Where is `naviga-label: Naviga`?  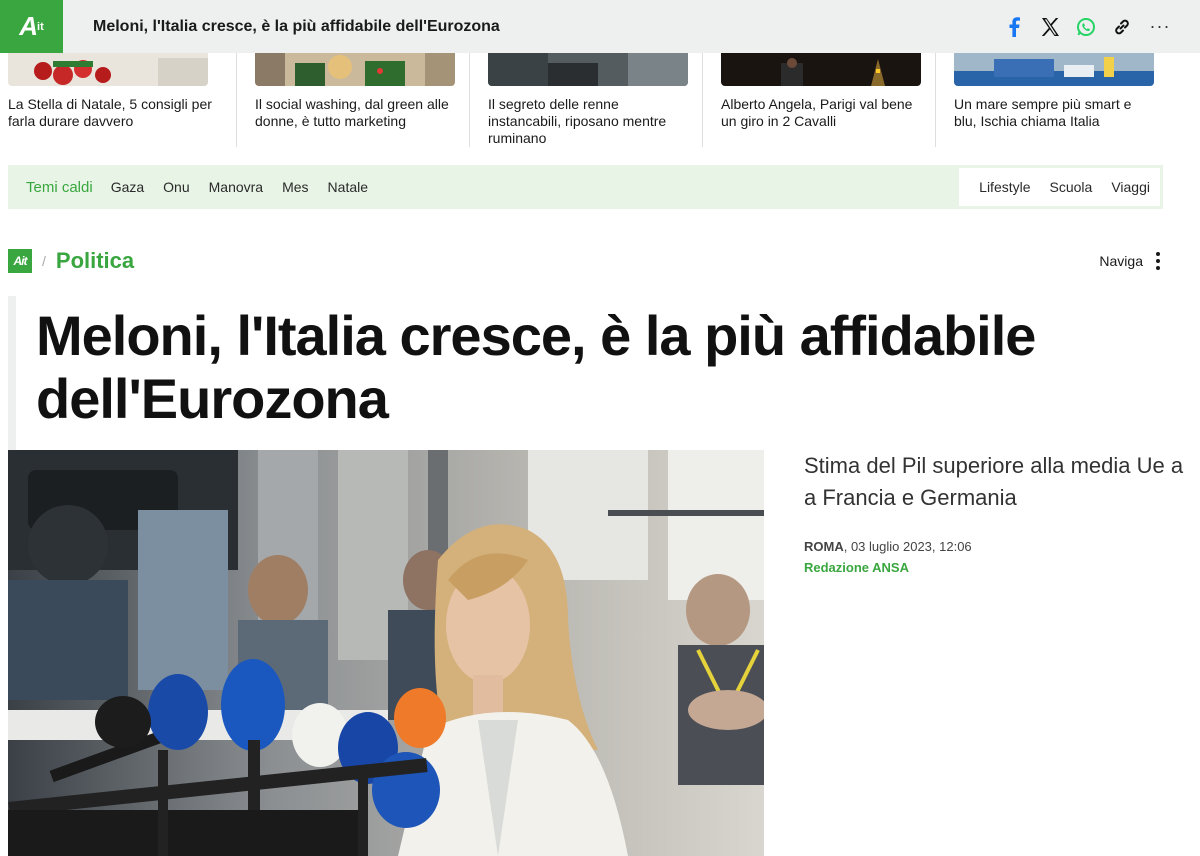 naviga-label: Naviga is located at coordinates (1121, 261).